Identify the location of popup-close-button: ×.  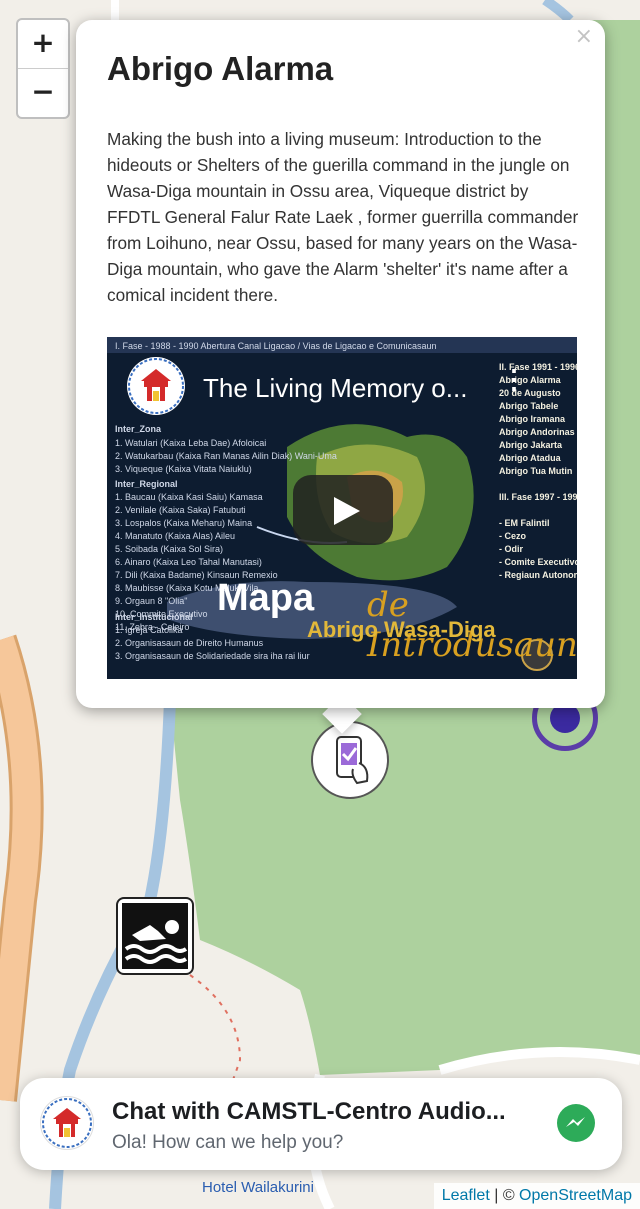
(584, 36).